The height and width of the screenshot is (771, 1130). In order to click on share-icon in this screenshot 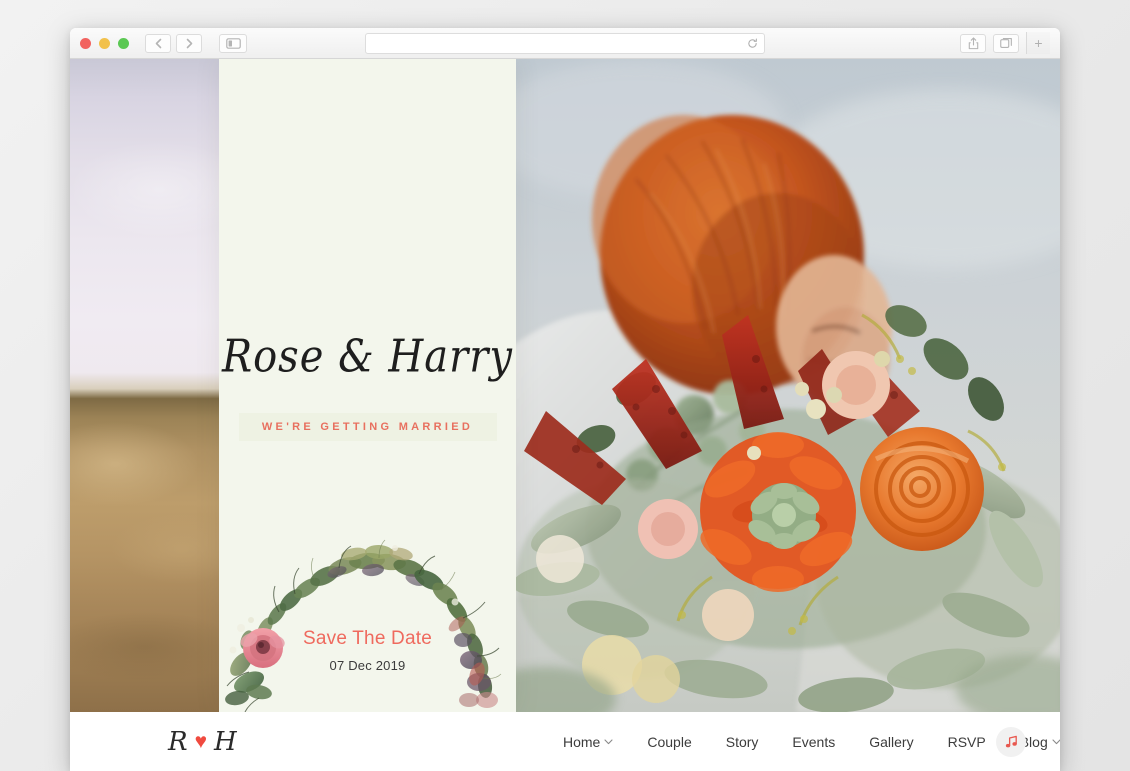, I will do `click(973, 43)`.